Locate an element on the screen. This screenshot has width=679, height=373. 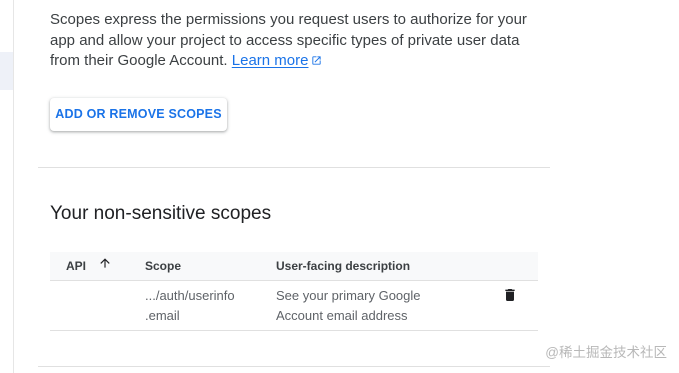
section-divider-bottom is located at coordinates (294, 366).